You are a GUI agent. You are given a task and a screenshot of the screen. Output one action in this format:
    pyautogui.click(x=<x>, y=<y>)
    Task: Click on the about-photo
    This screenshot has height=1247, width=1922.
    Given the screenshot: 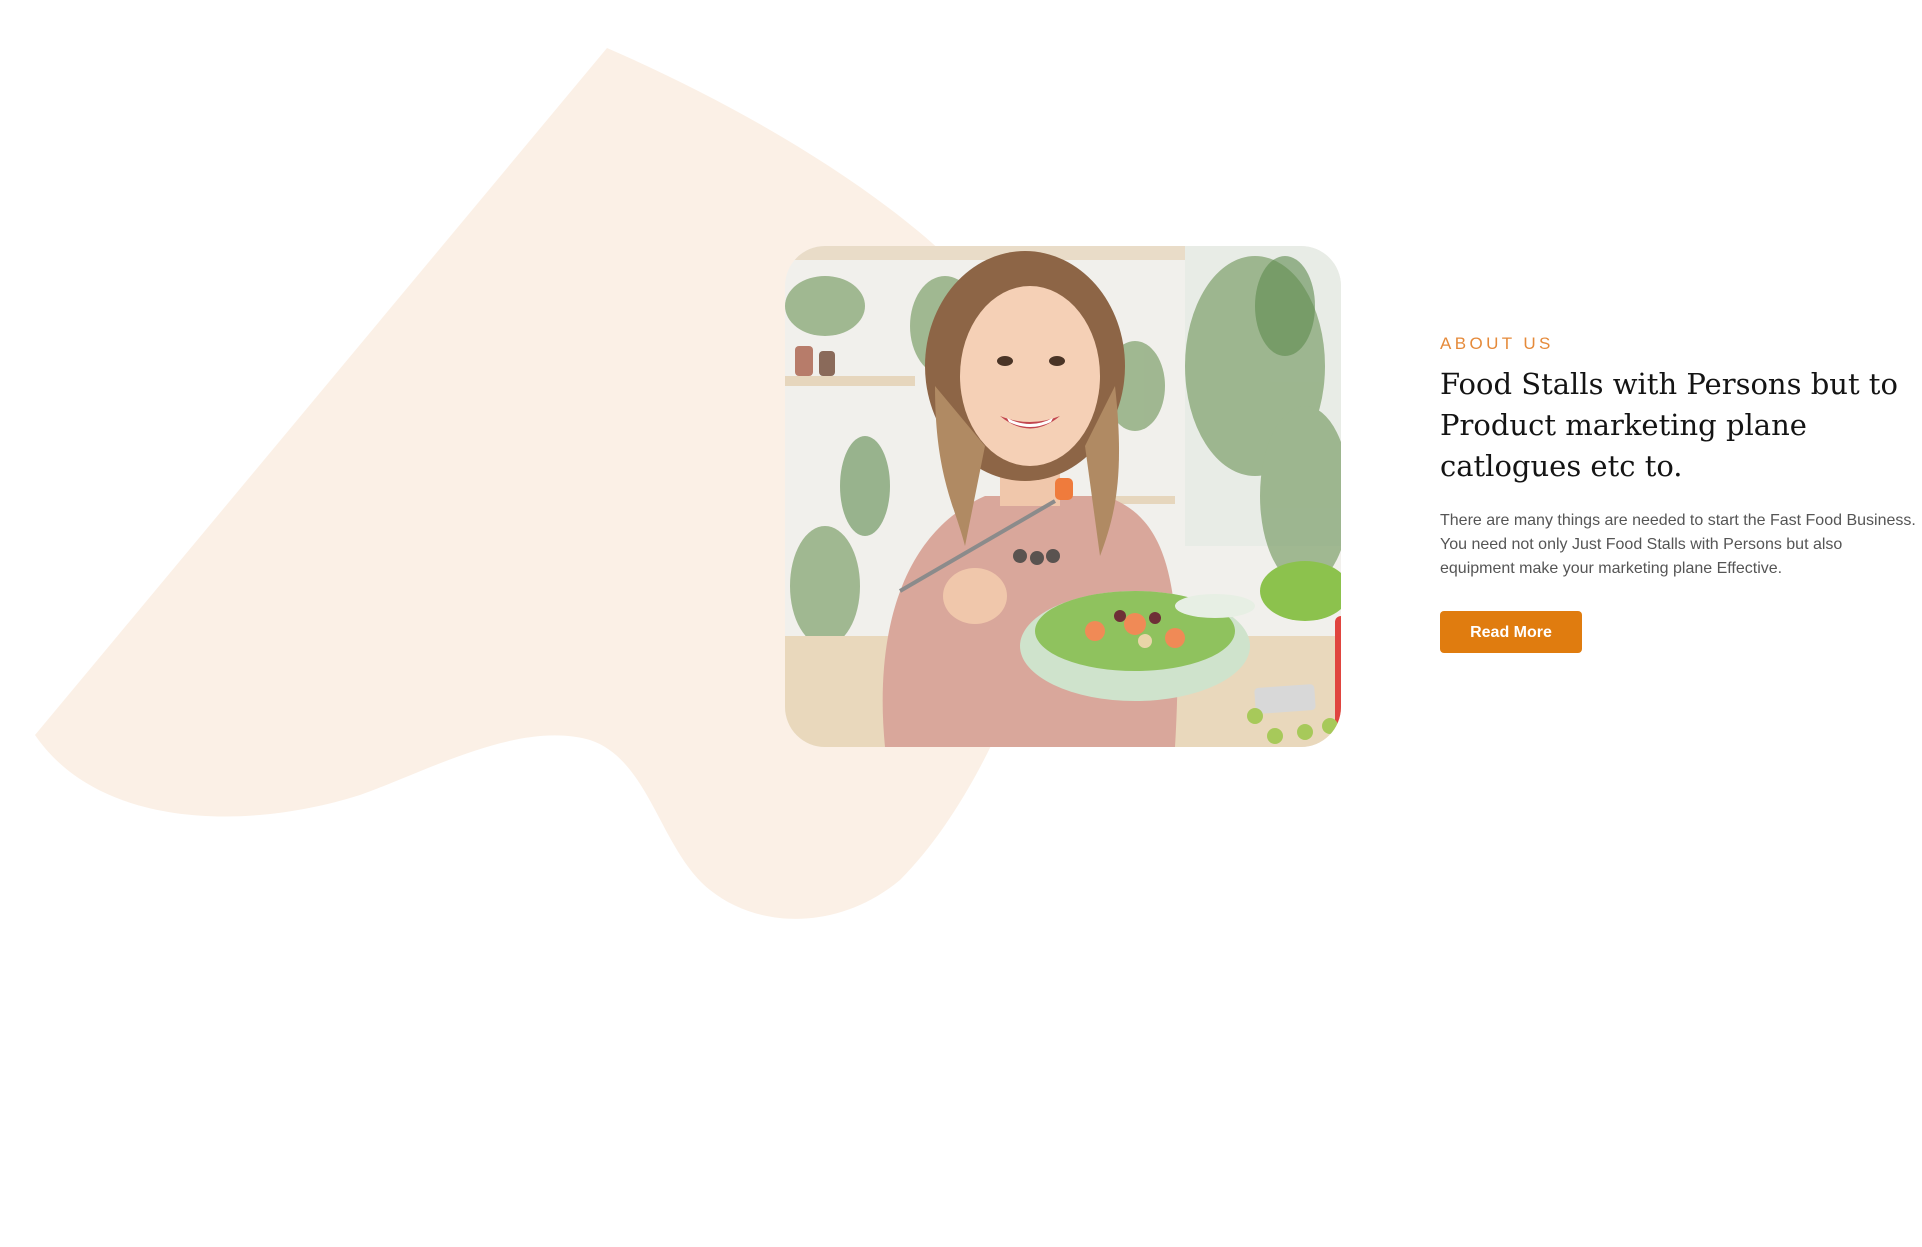 What is the action you would take?
    pyautogui.click(x=1063, y=496)
    